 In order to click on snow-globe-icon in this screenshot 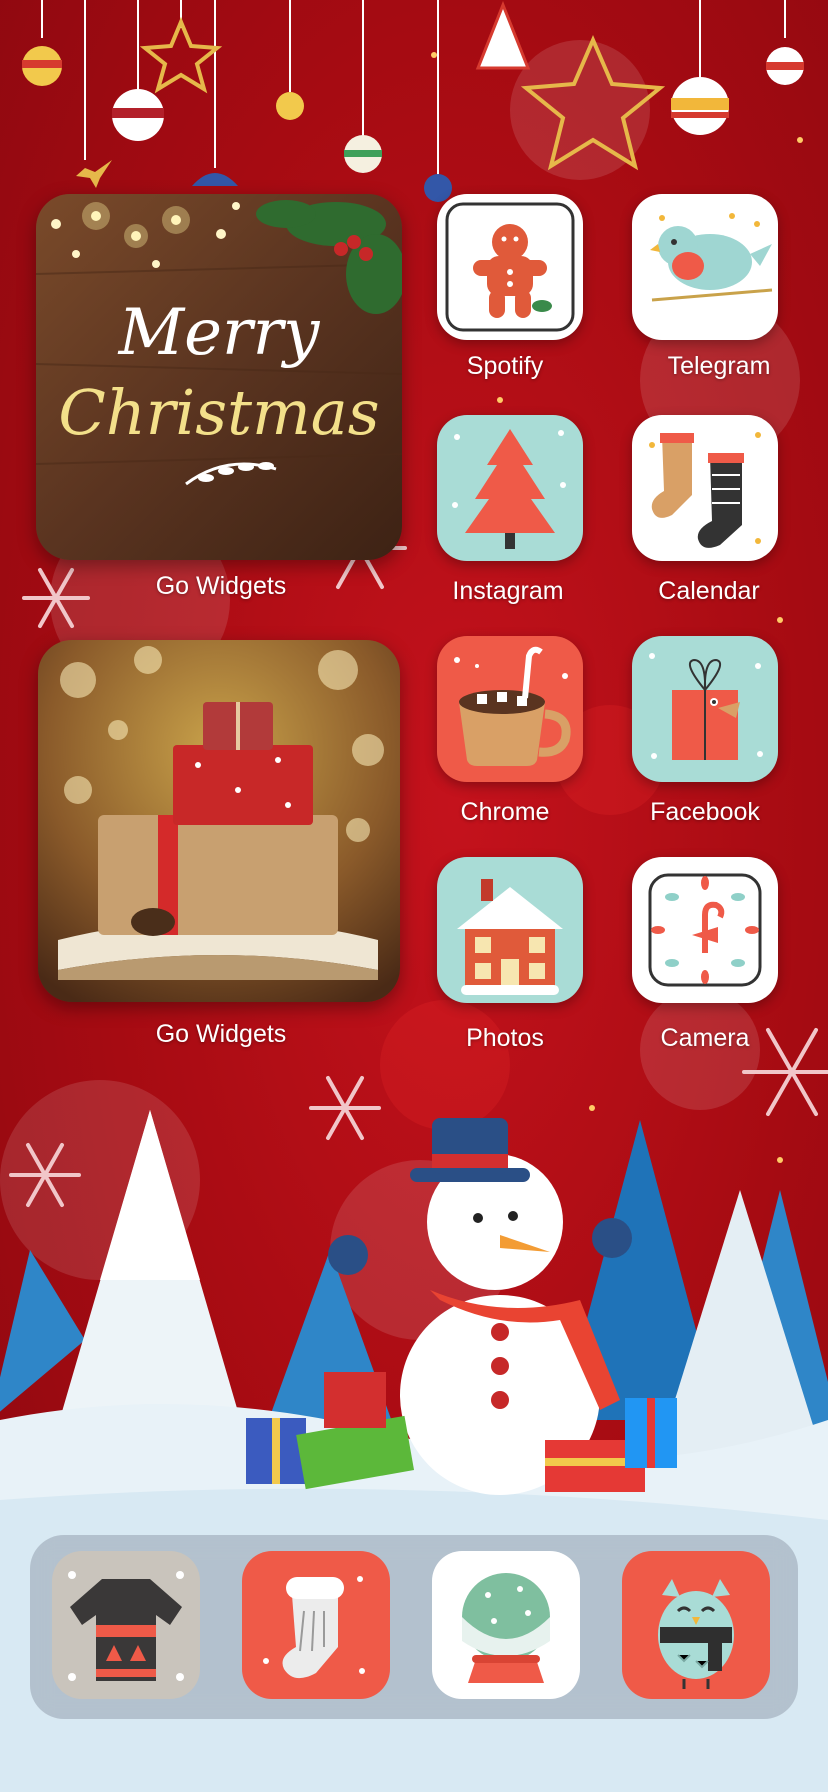, I will do `click(506, 1628)`.